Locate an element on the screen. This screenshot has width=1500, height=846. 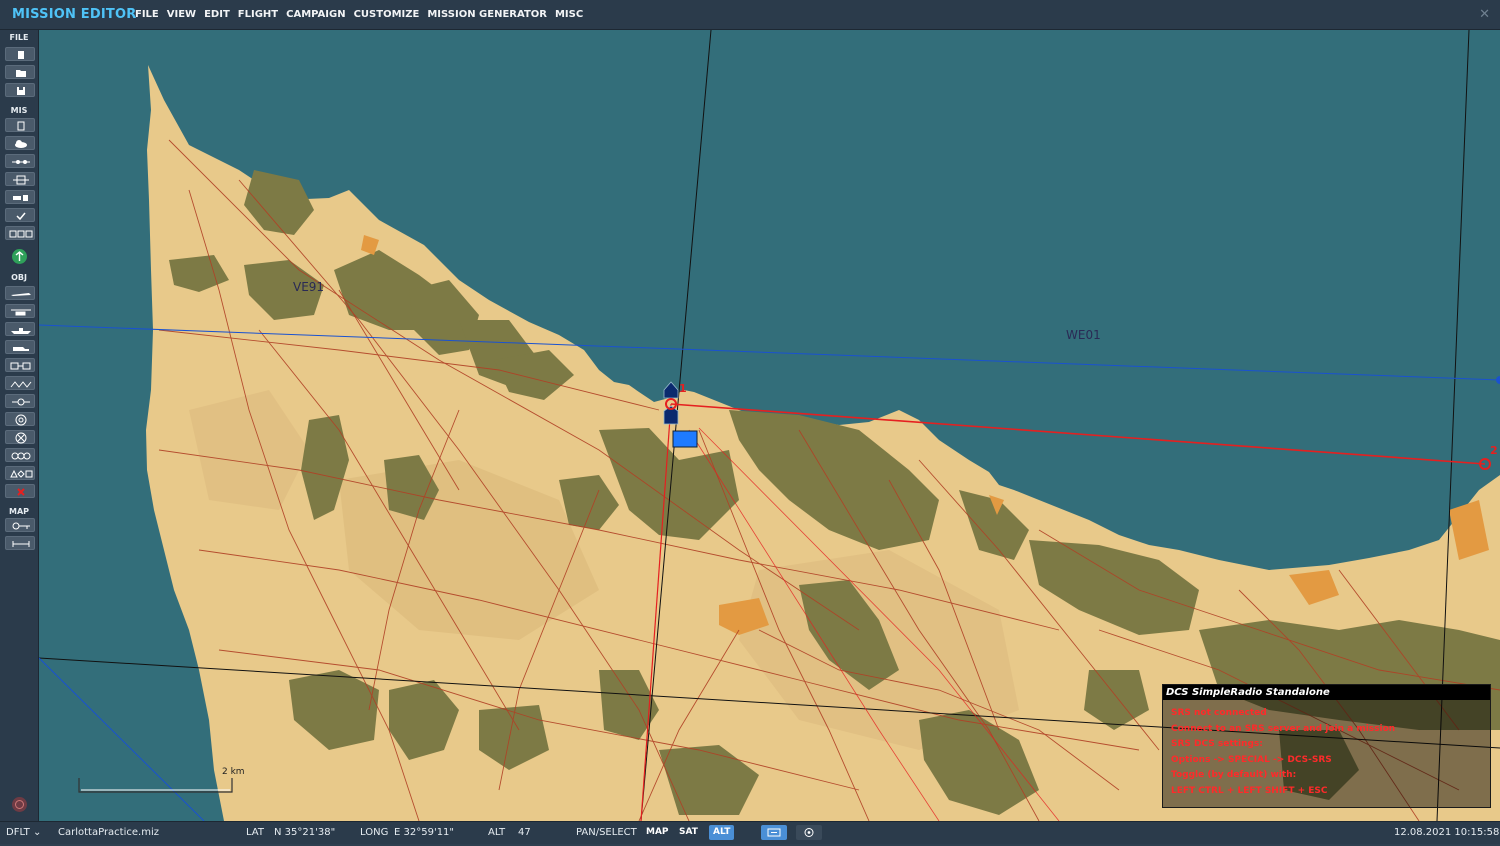
lat-label: LAT is located at coordinates (255, 832).